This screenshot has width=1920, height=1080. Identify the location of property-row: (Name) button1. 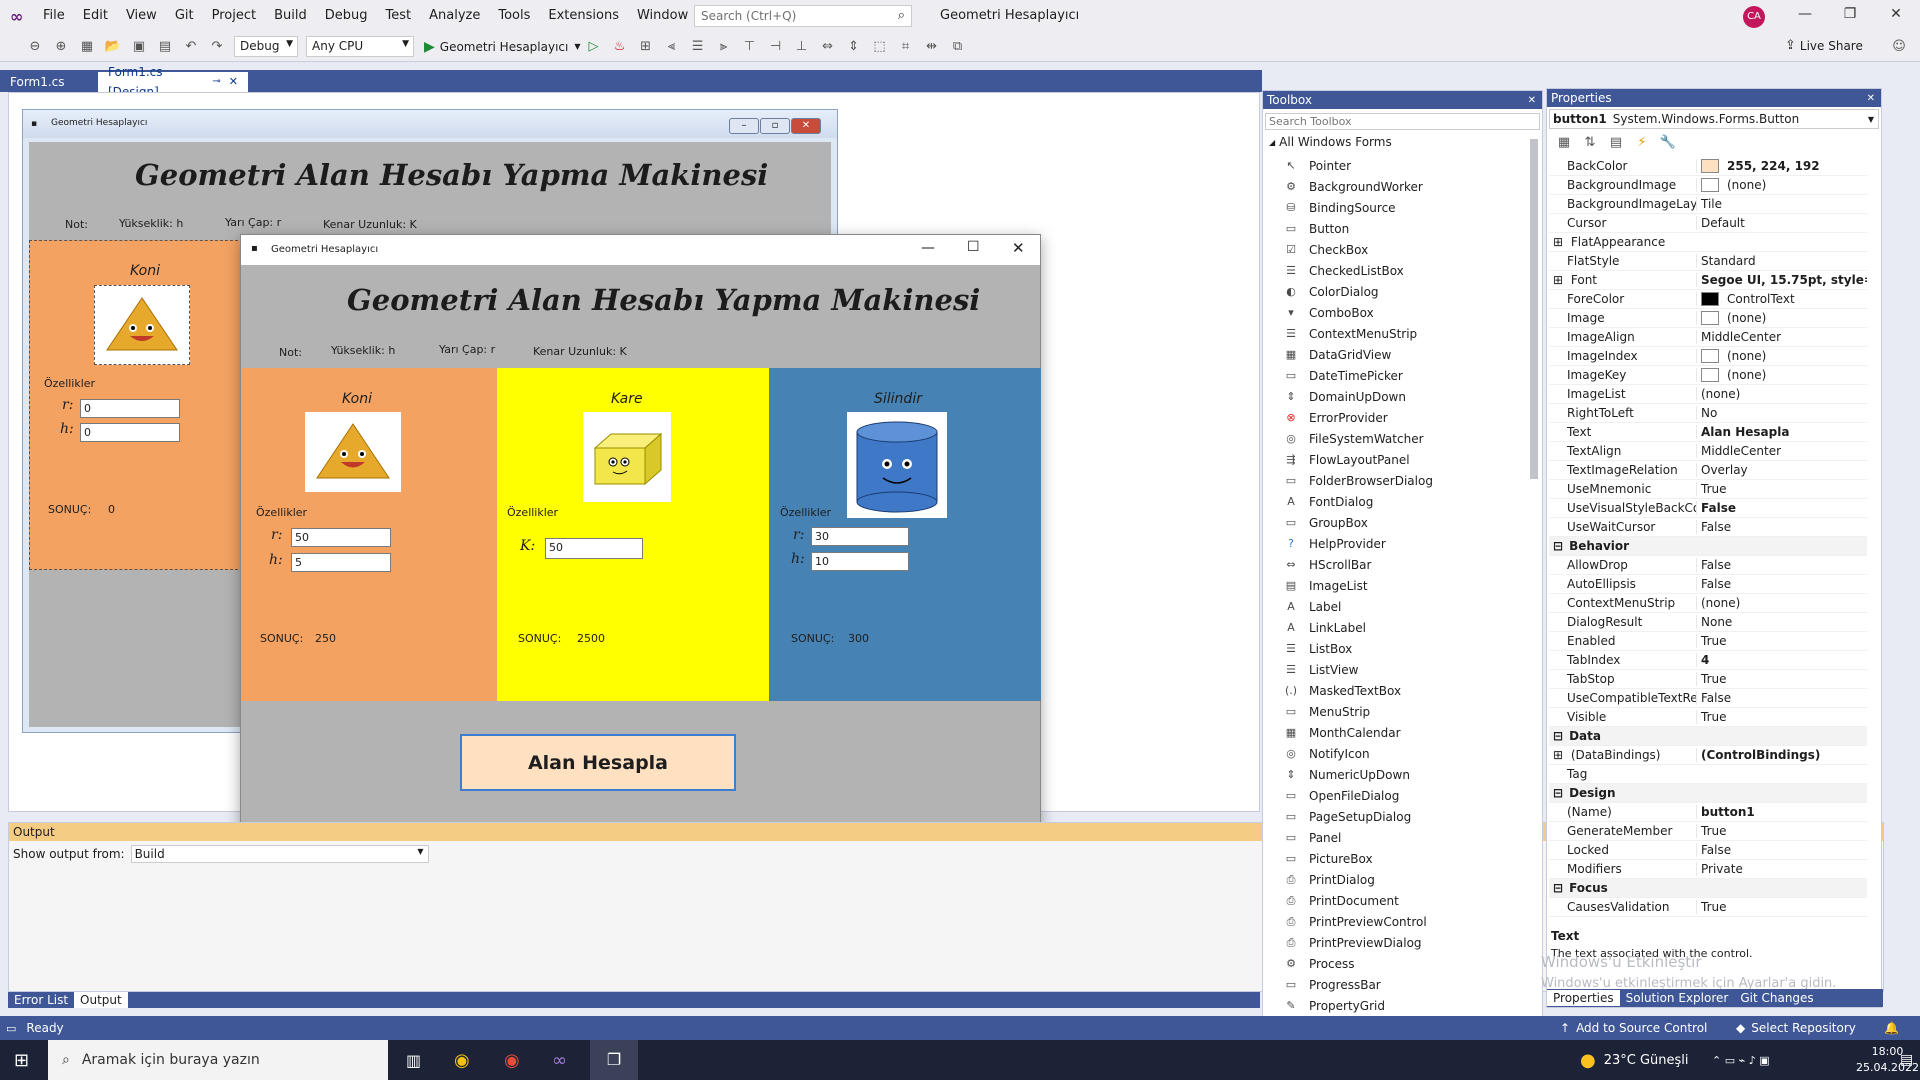
(1708, 812).